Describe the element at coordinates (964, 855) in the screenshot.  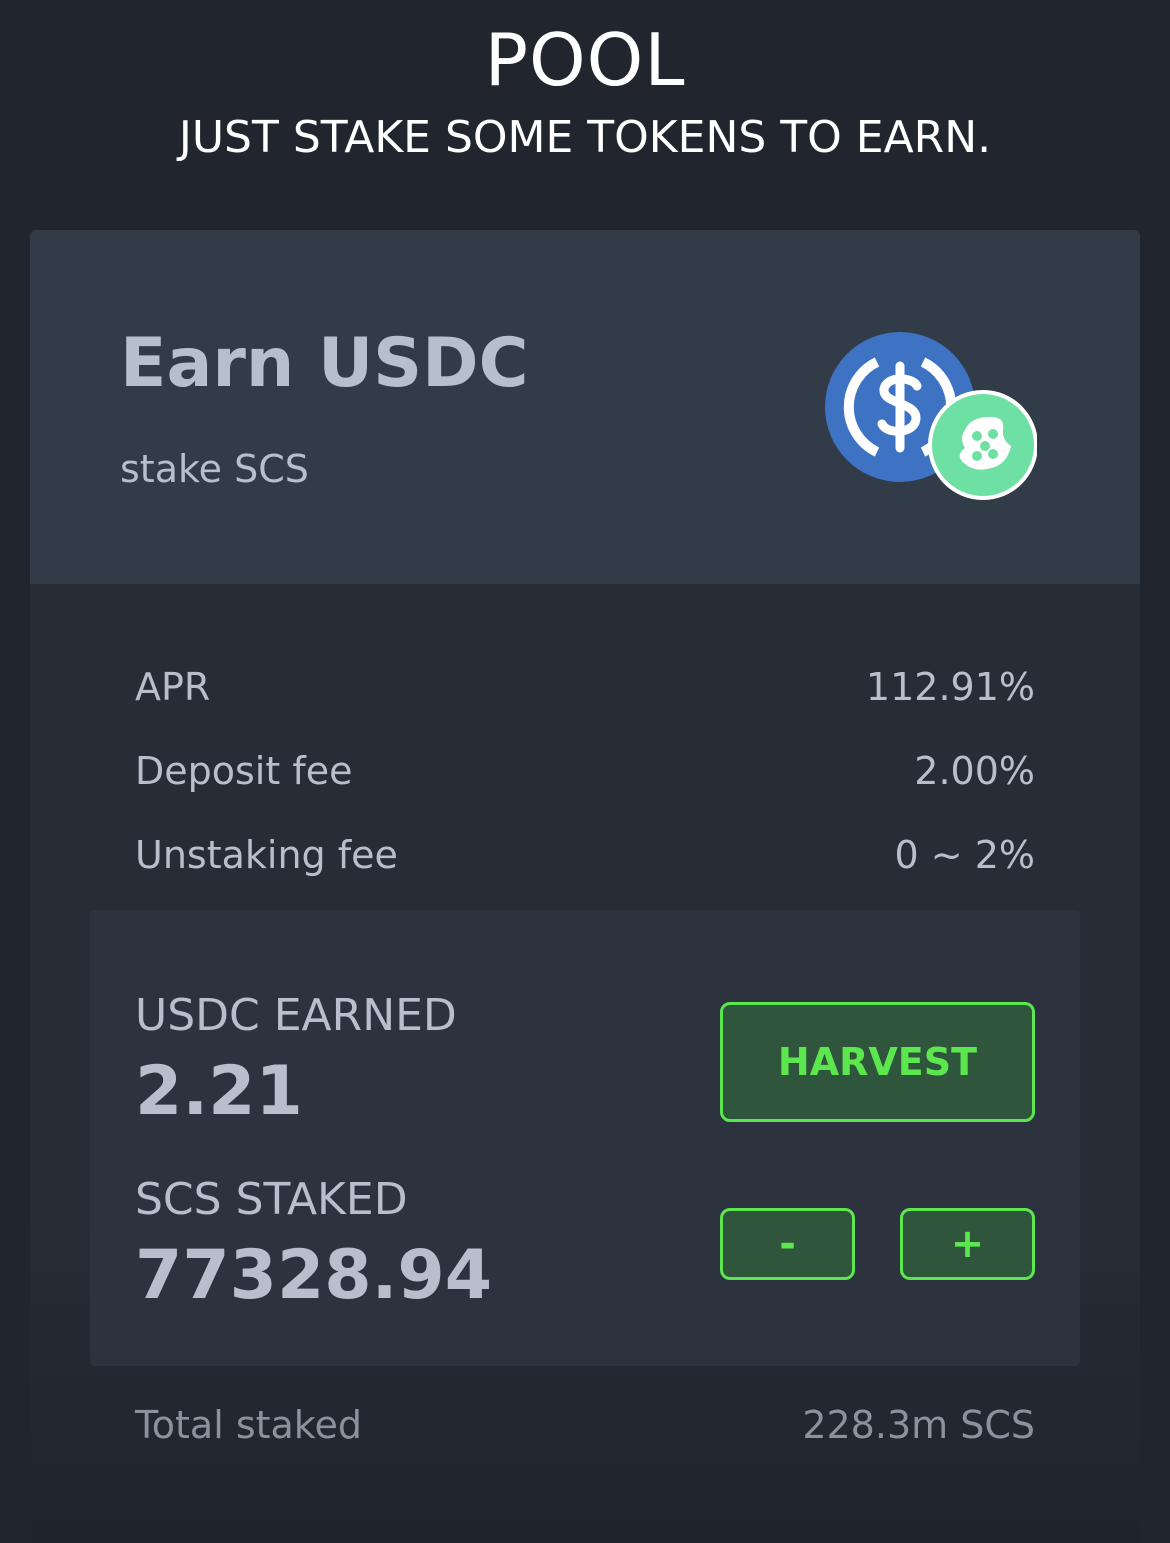
I see `stat-value: 0 ~ 2%` at that location.